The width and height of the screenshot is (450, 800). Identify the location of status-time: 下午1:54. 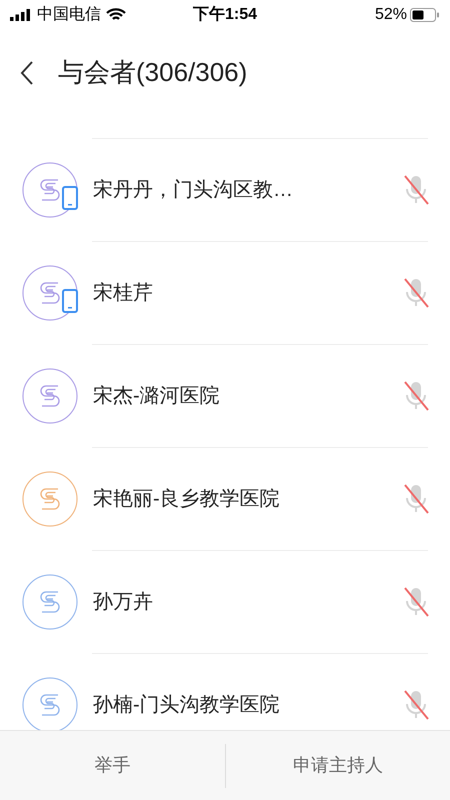
(225, 14).